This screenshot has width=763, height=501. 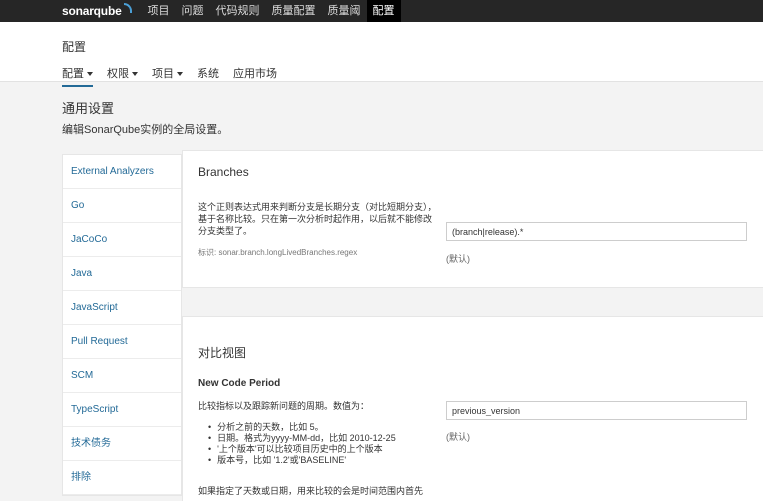 What do you see at coordinates (118, 74) in the screenshot?
I see `subnav-security-label: 权限` at bounding box center [118, 74].